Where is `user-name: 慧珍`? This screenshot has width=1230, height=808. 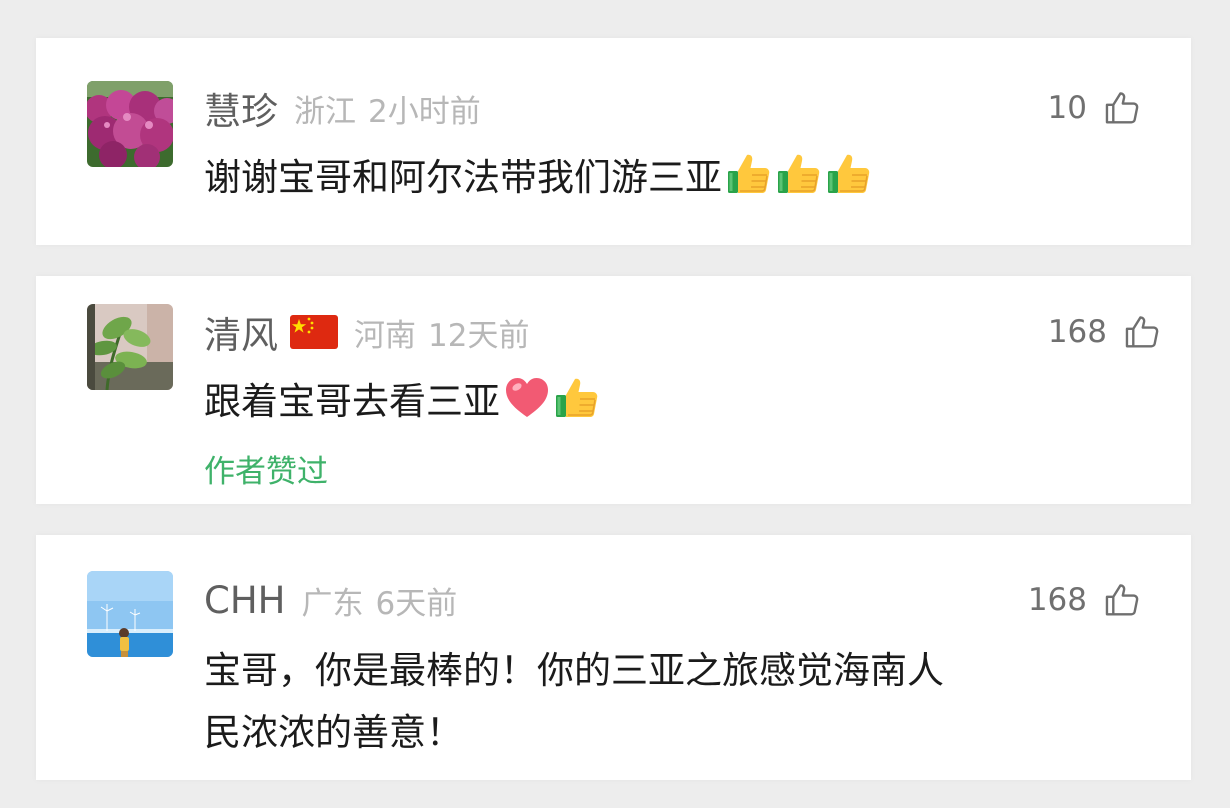 user-name: 慧珍 is located at coordinates (241, 108).